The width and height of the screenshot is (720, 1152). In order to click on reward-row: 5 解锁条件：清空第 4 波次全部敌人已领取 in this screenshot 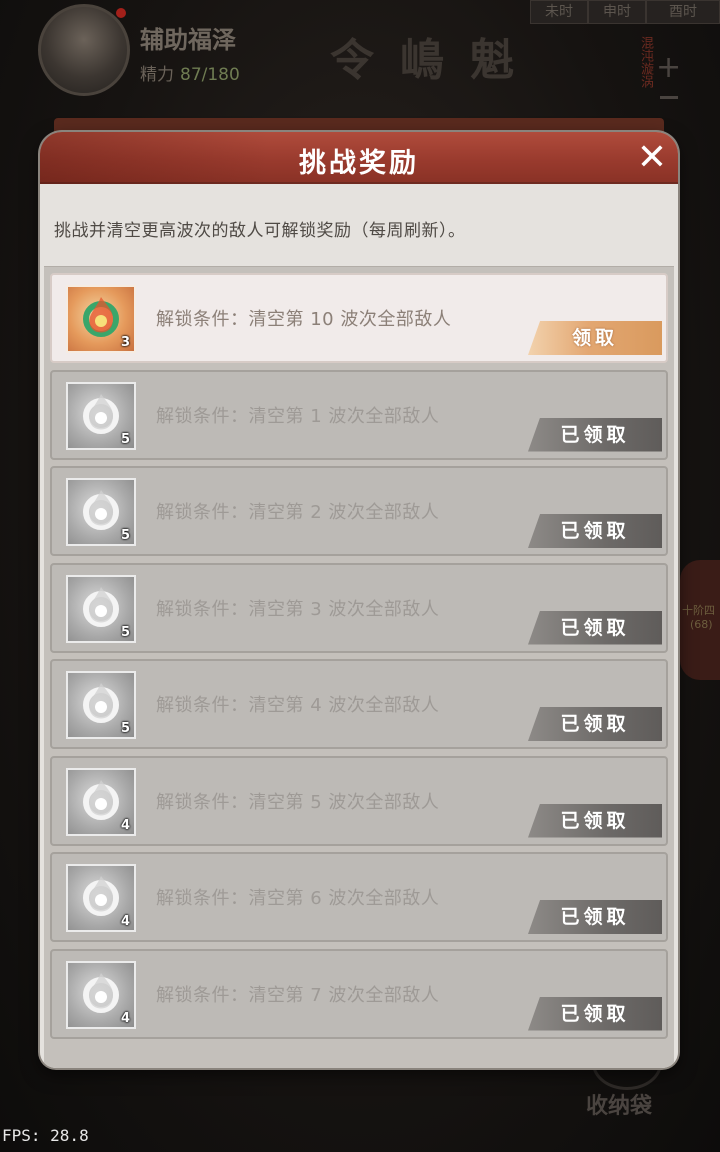, I will do `click(359, 704)`.